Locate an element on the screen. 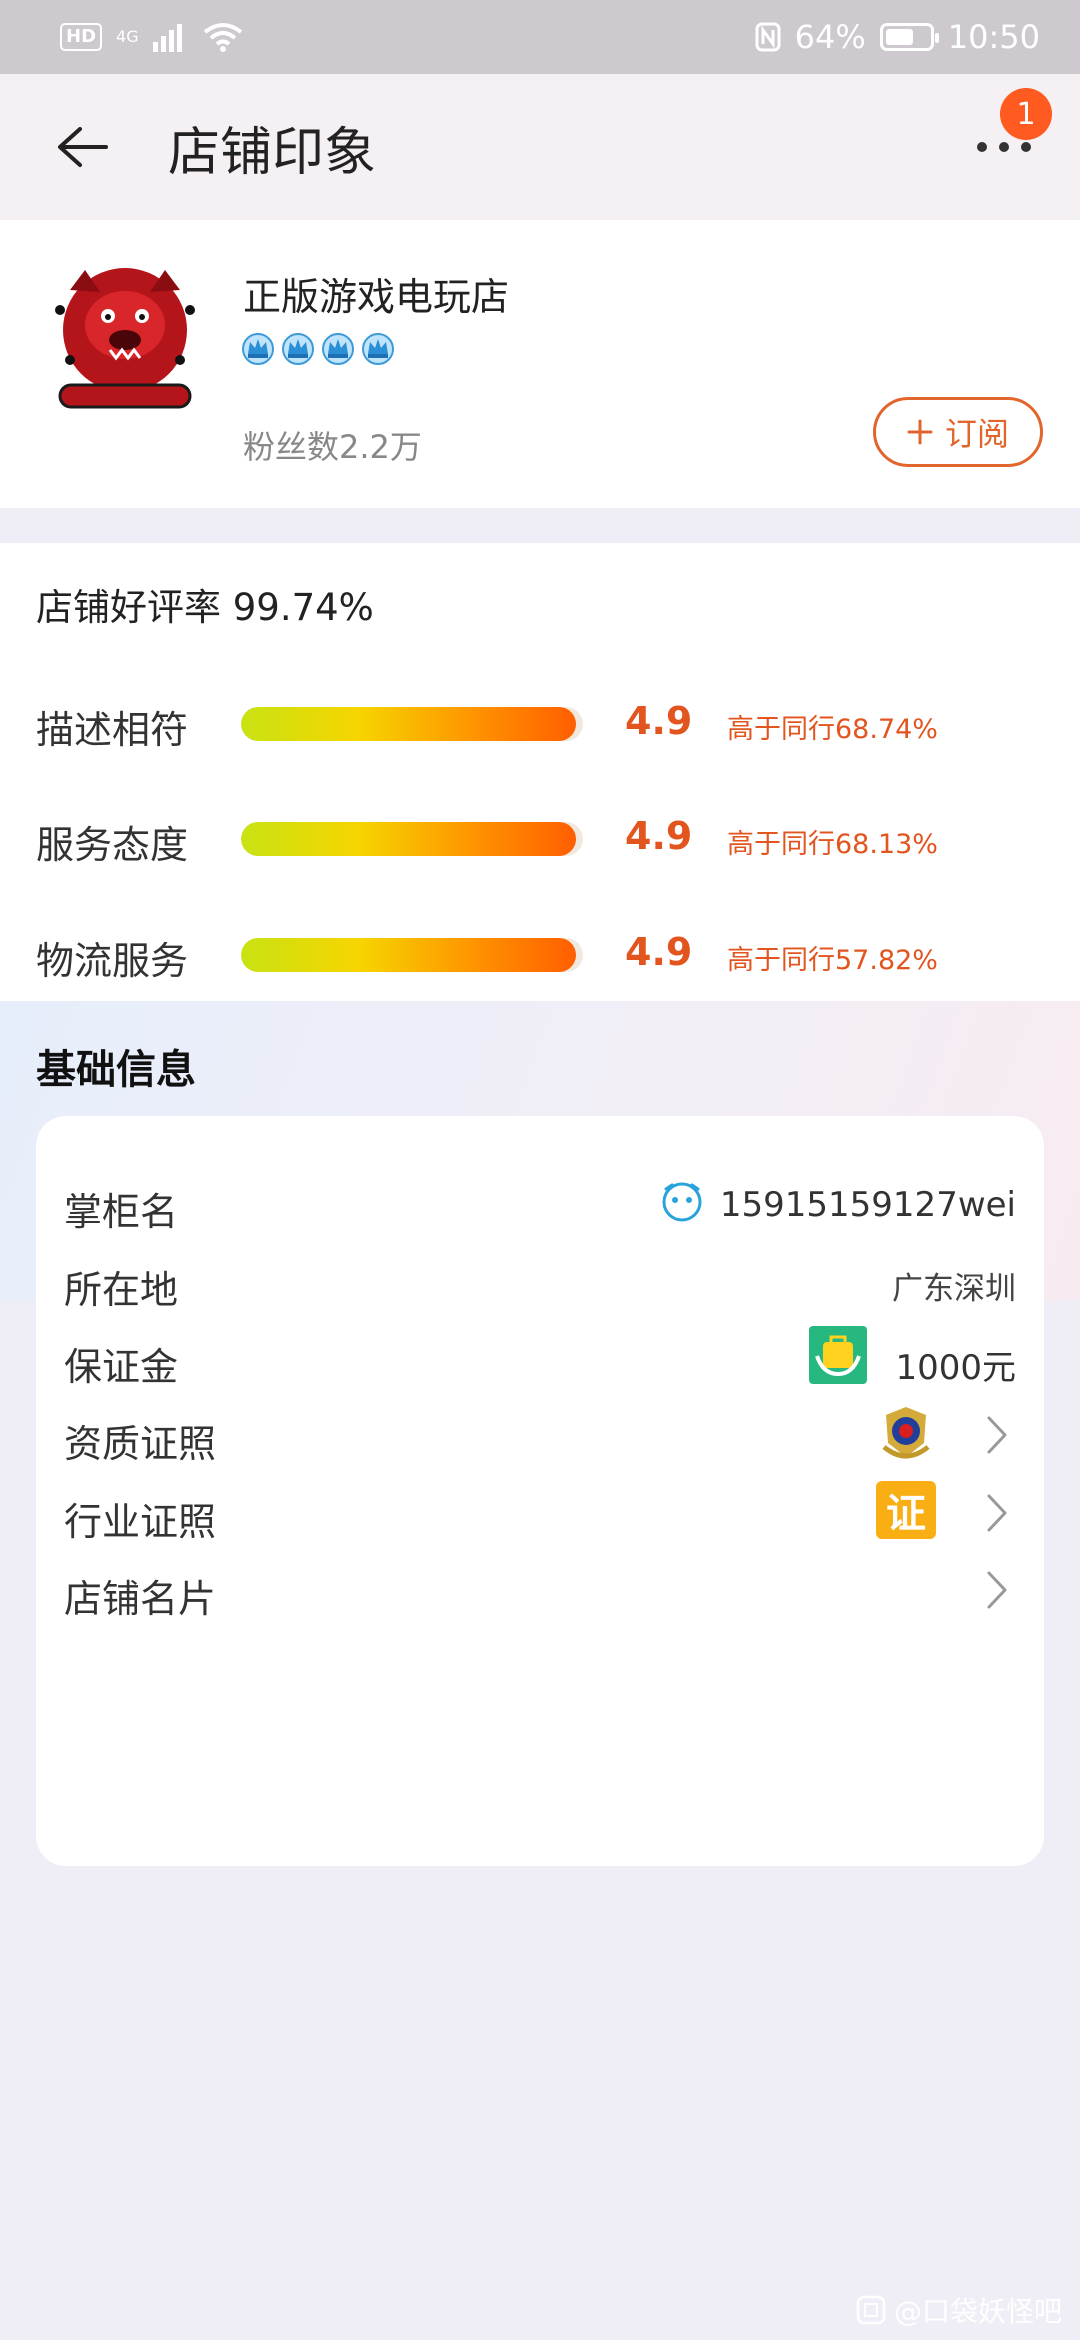  certificate-icon: 证 is located at coordinates (906, 1510).